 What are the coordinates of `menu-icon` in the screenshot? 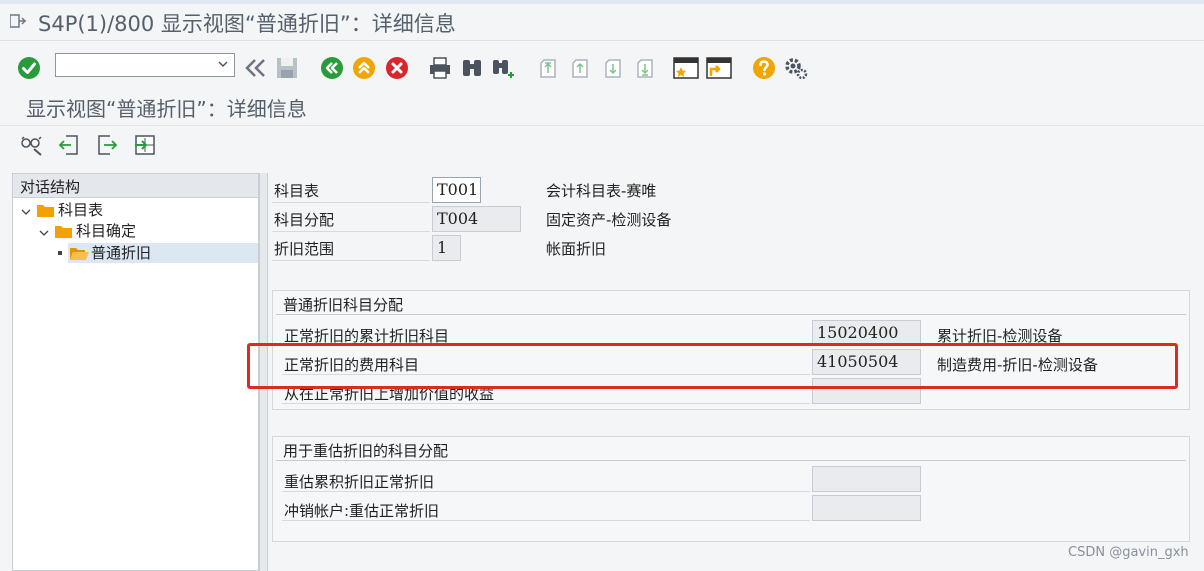 It's located at (18, 20).